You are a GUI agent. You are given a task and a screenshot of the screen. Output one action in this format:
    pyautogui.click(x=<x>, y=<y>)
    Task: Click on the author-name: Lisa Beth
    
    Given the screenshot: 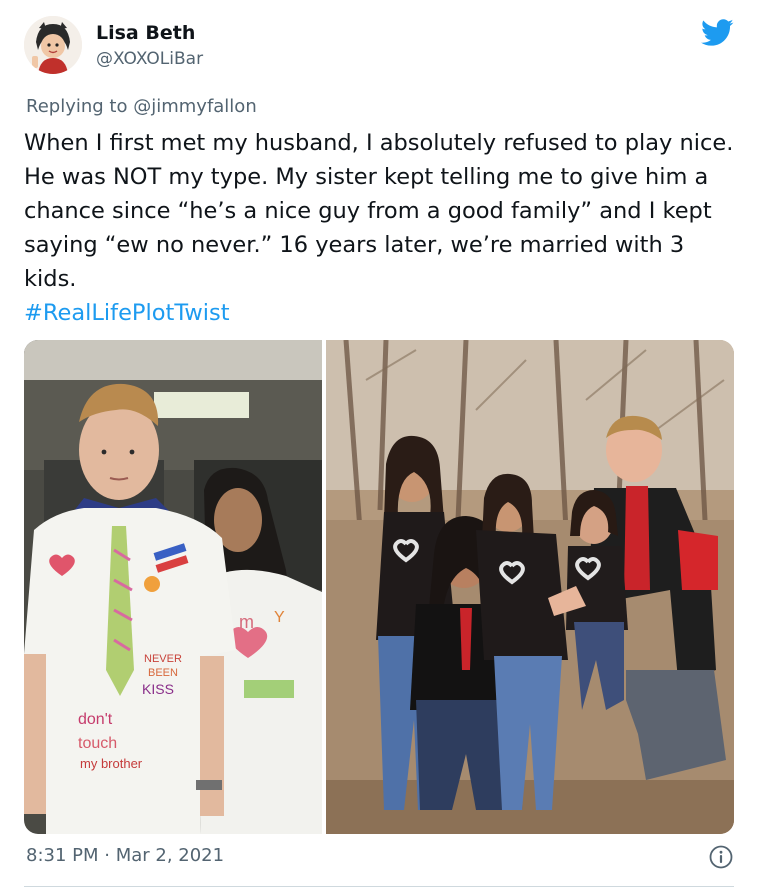 What is the action you would take?
    pyautogui.click(x=145, y=33)
    